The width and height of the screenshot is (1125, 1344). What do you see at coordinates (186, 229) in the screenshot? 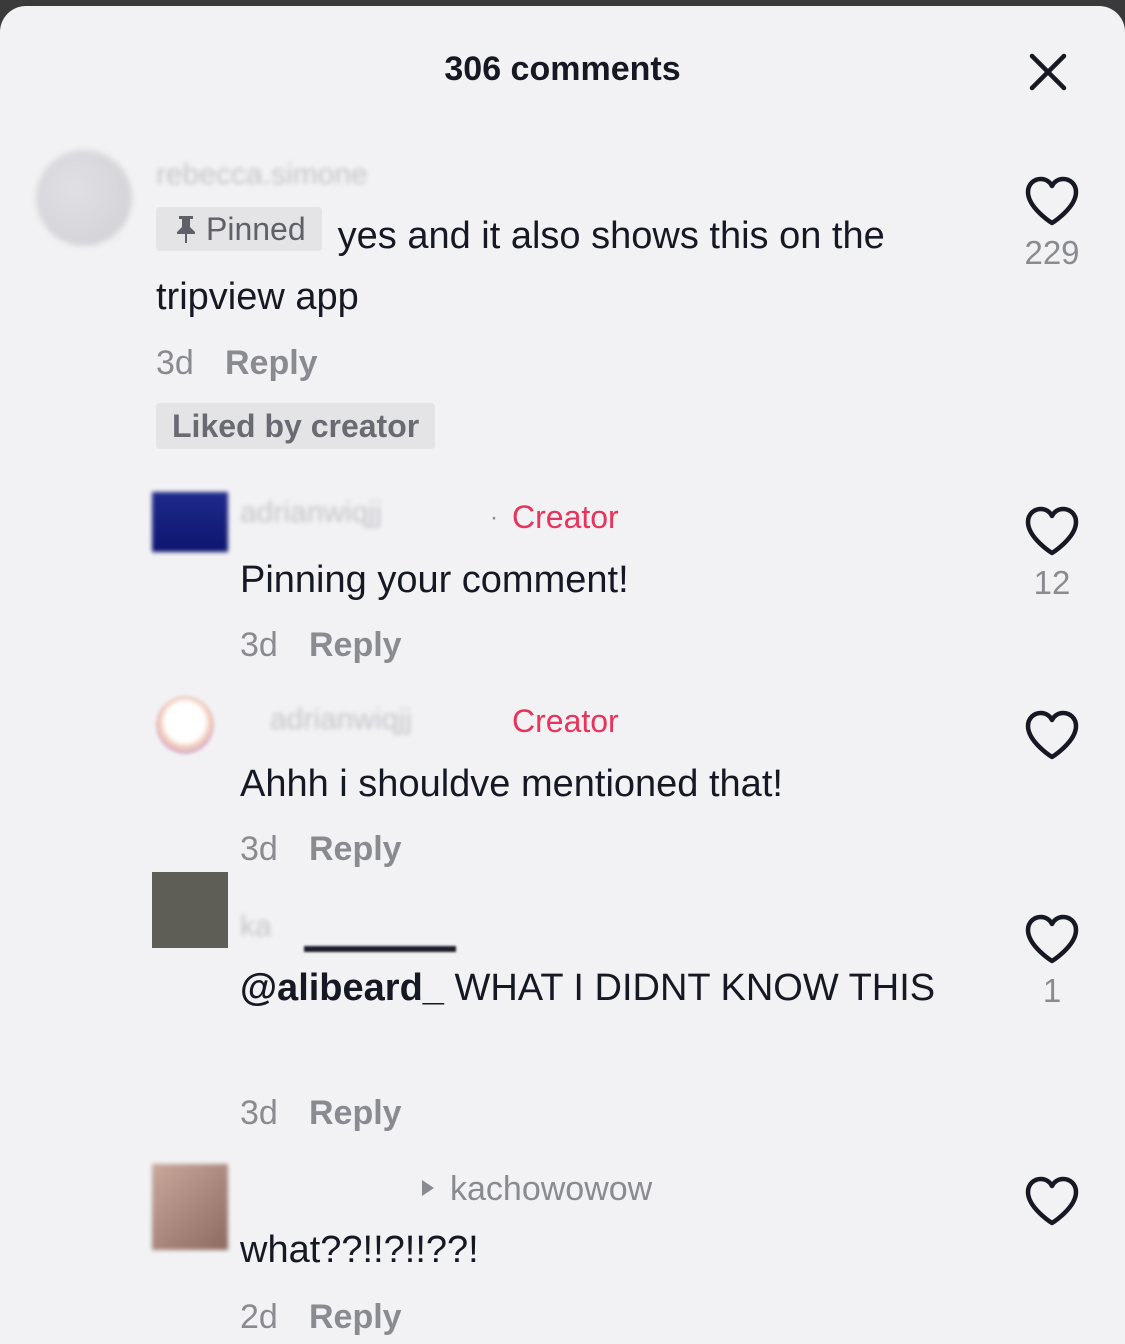
I see `pin-icon` at bounding box center [186, 229].